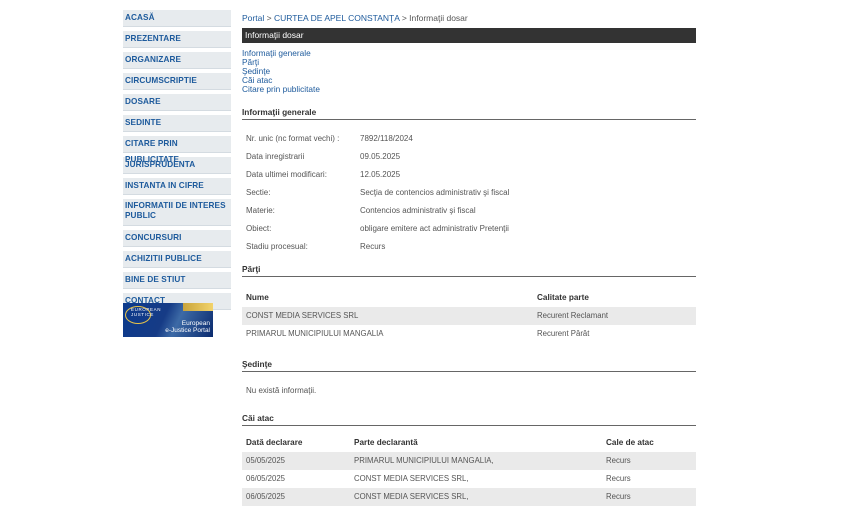 This screenshot has width=855, height=529. What do you see at coordinates (469, 53) in the screenshot?
I see `link-informatii-generale: Informaţii generale` at bounding box center [469, 53].